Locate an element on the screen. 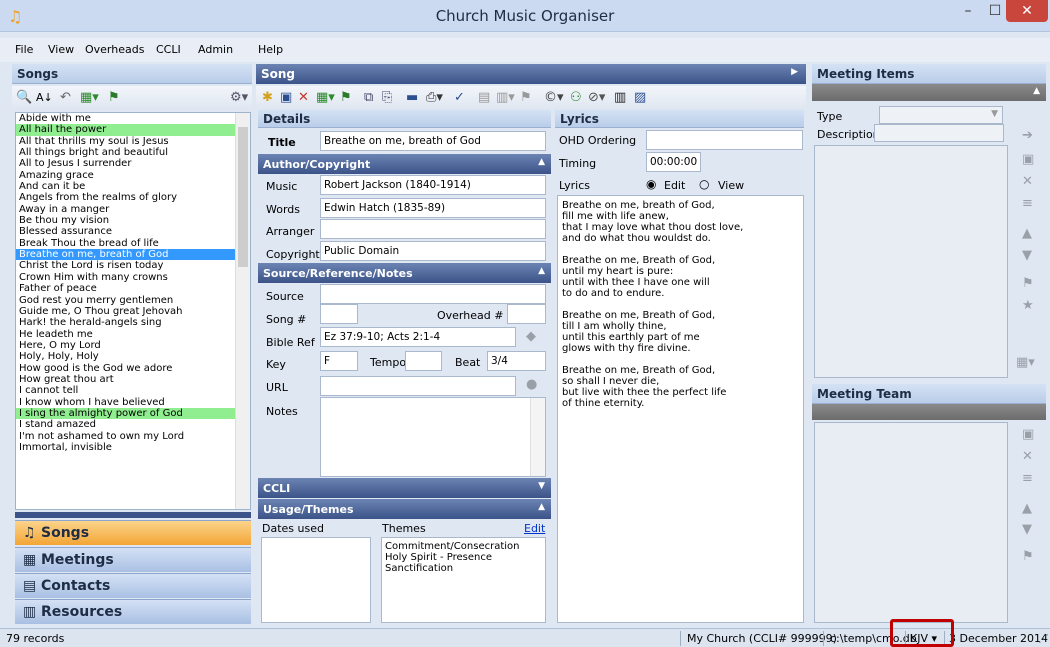 The height and width of the screenshot is (647, 1050). present-icon: ▬ is located at coordinates (412, 98).